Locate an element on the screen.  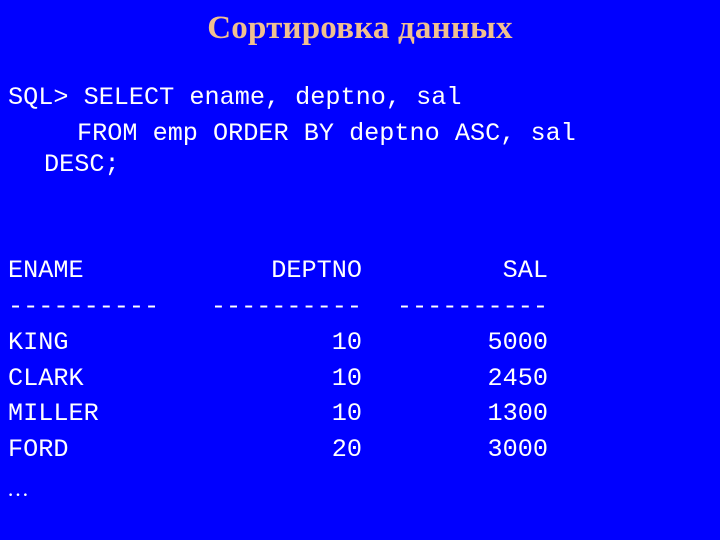
cell-sal: 3000 is located at coordinates (517, 449).